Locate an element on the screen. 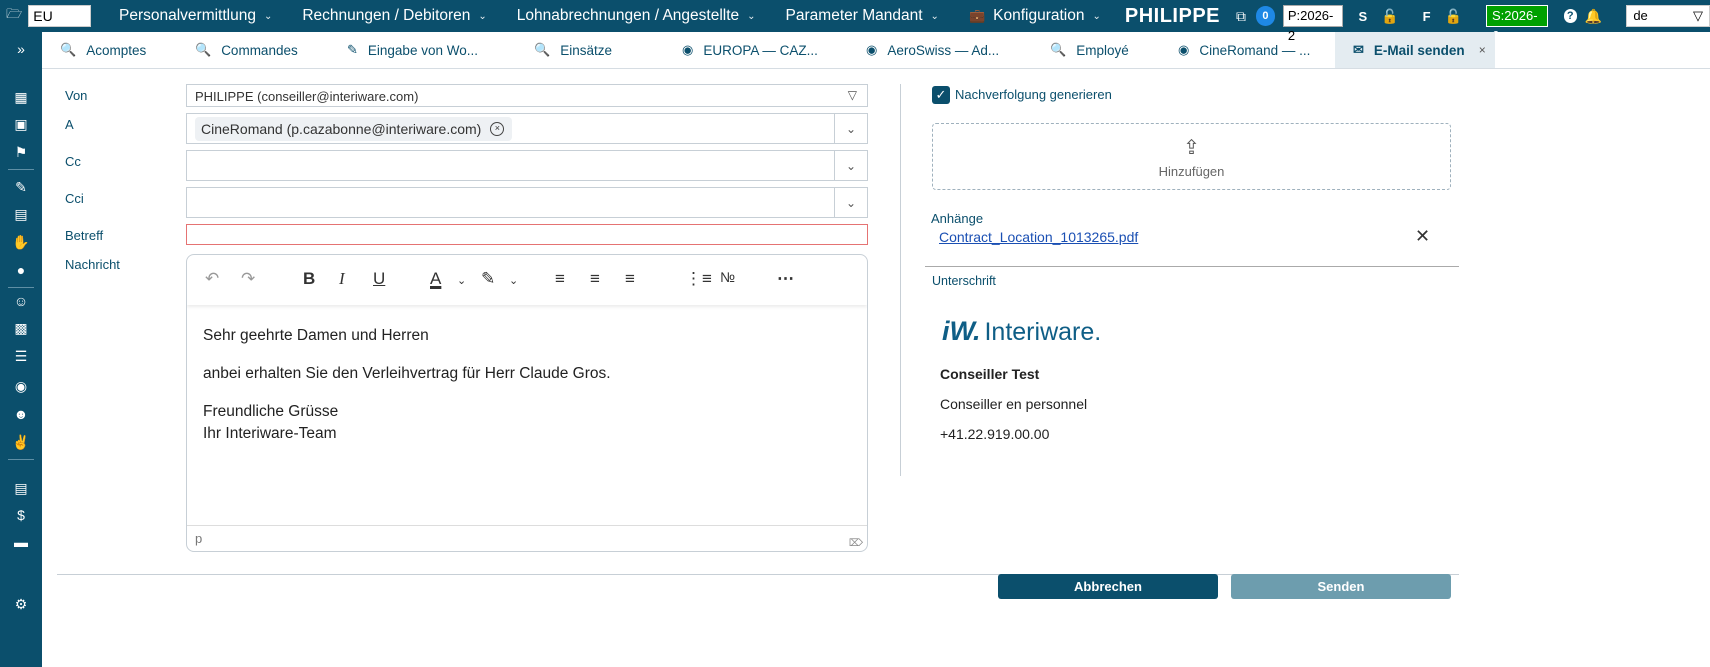  cci-label: Cci is located at coordinates (74, 198).